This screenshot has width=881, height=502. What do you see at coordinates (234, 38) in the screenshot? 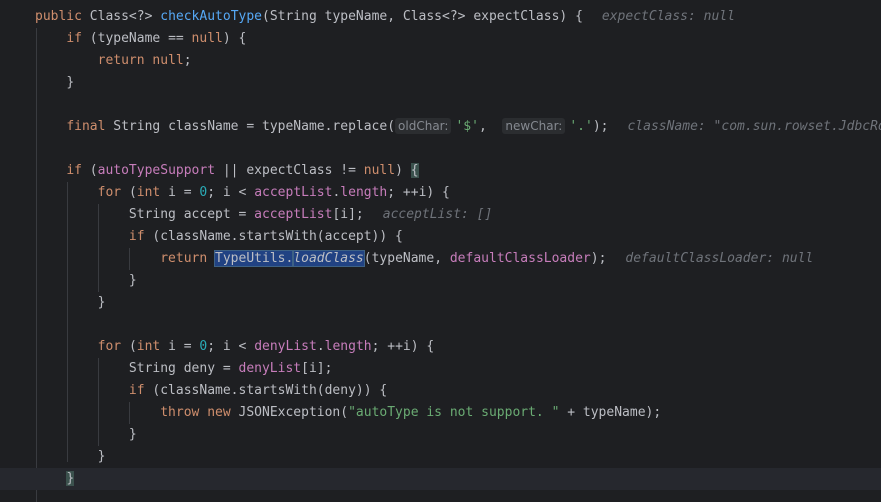
I see `code-token: ) {` at bounding box center [234, 38].